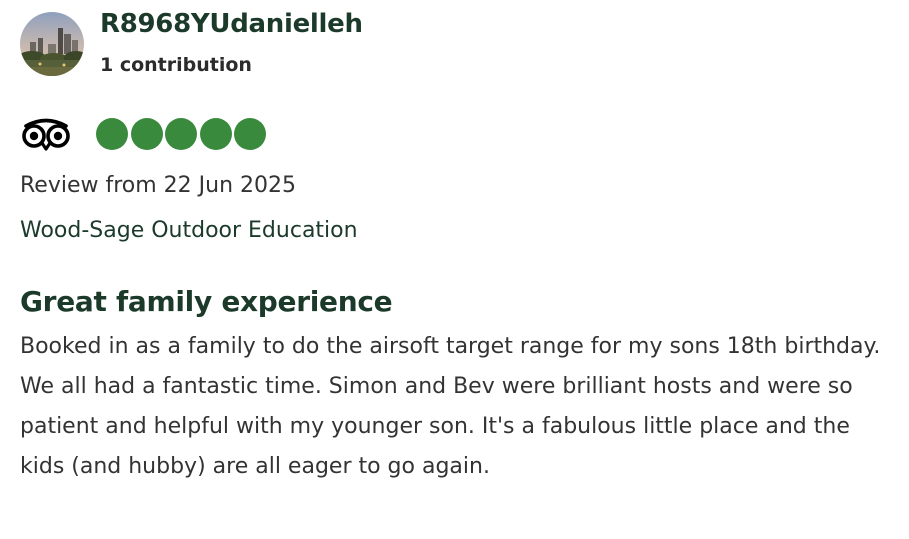 This screenshot has width=909, height=539. Describe the element at coordinates (231, 24) in the screenshot. I see `username: R8968YUdanielleh` at that location.